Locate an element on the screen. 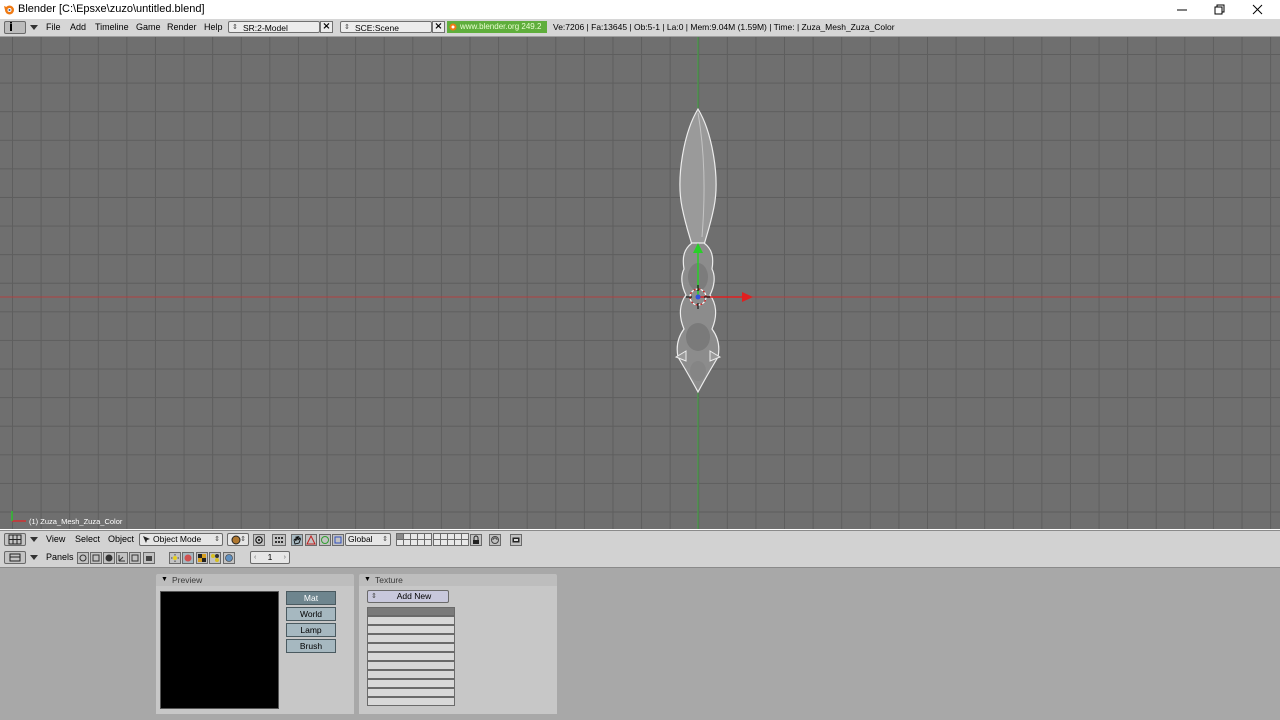 Image resolution: width=1280 pixels, height=720 pixels. menu-help: Help is located at coordinates (213, 27).